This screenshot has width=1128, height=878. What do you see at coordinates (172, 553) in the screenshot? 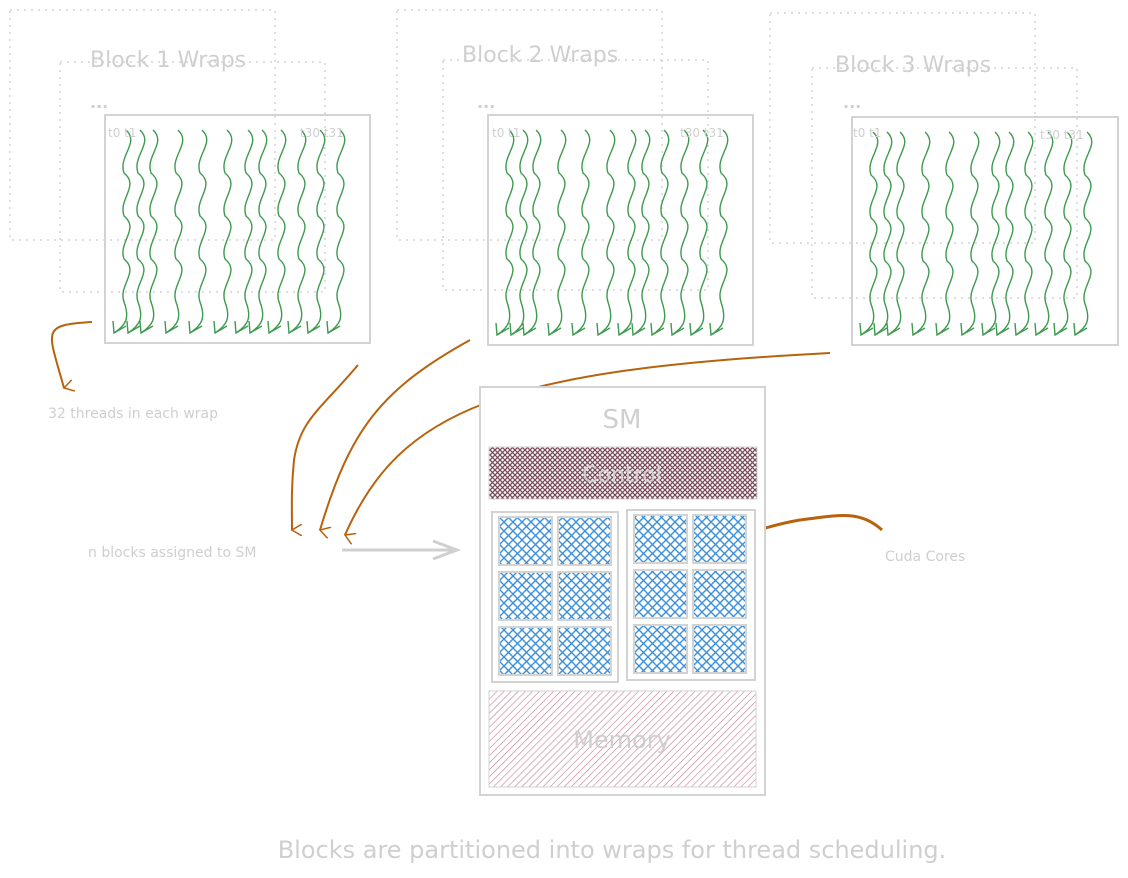
I see `blocks-assigned-label: n blocks assigned to SM` at bounding box center [172, 553].